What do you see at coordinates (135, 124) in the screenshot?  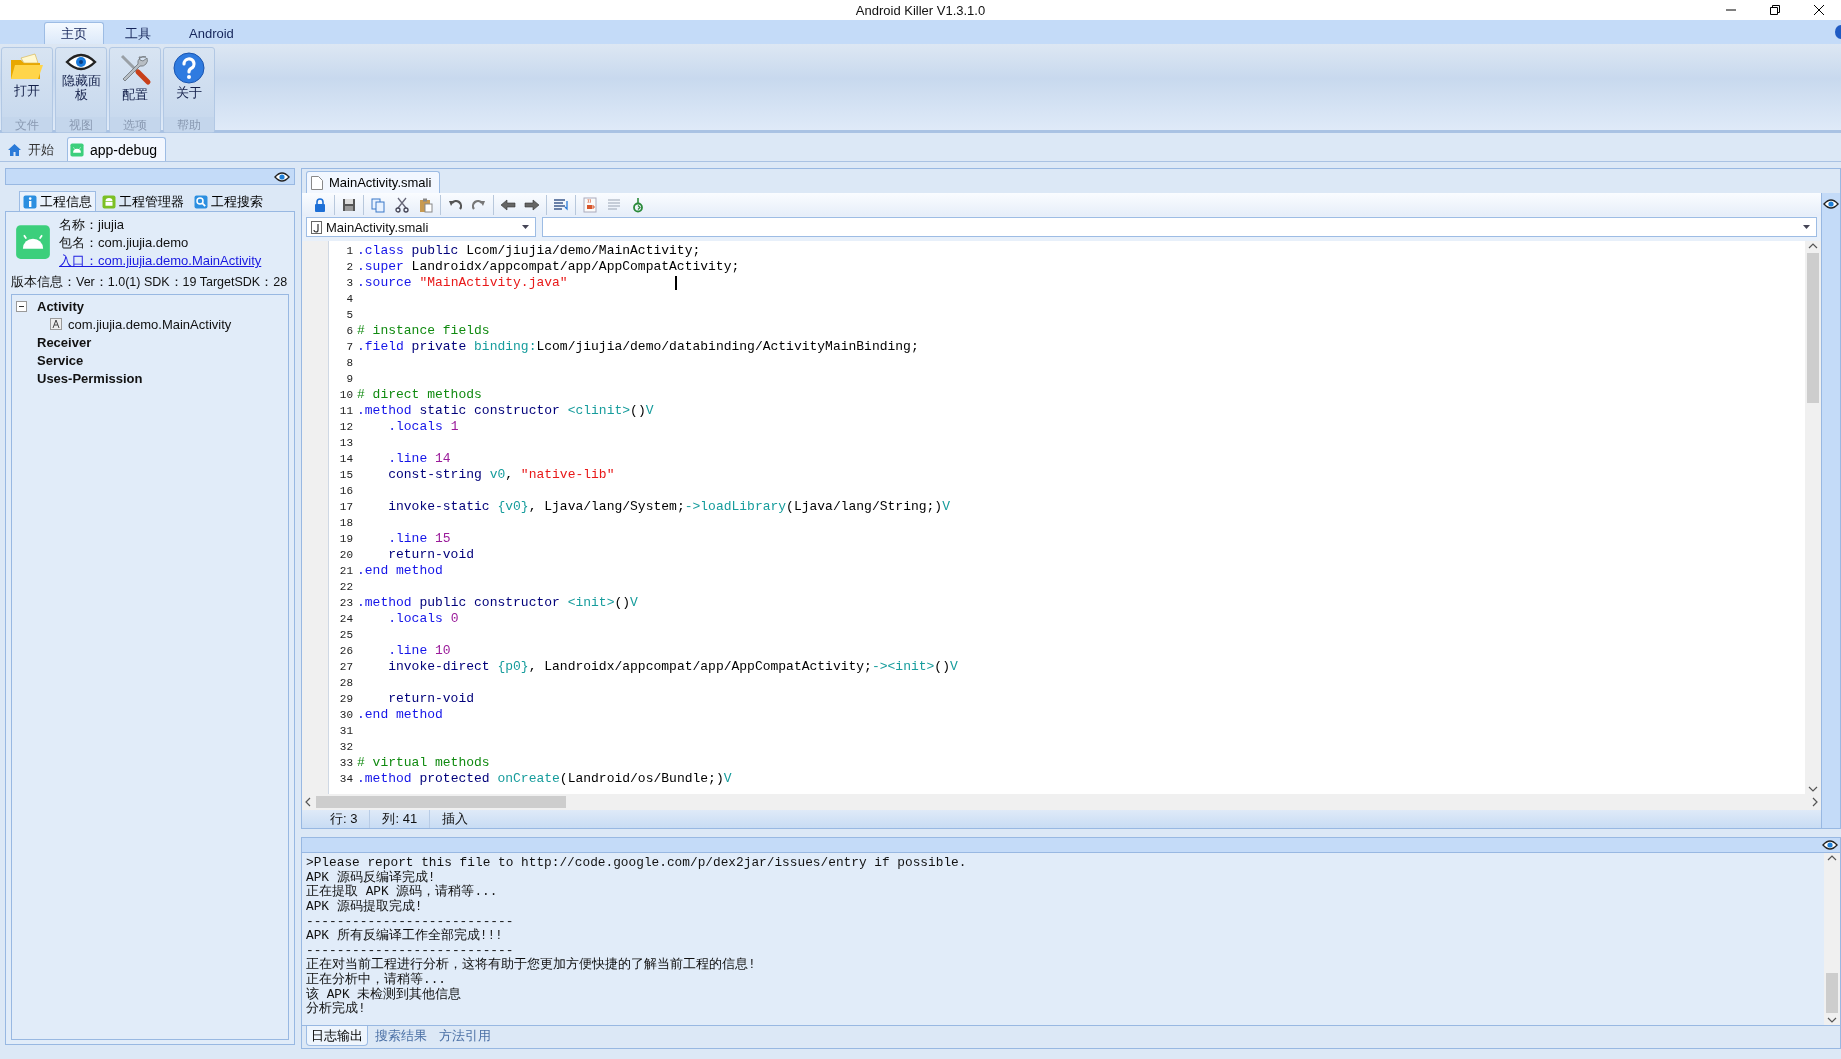 I see `group-label: 选项` at bounding box center [135, 124].